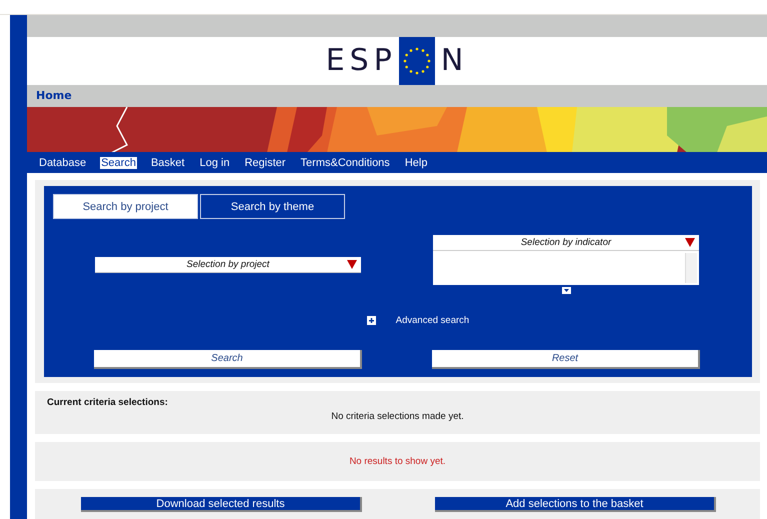 This screenshot has width=767, height=519. What do you see at coordinates (228, 265) in the screenshot?
I see `project-dropdown: Selection by project` at bounding box center [228, 265].